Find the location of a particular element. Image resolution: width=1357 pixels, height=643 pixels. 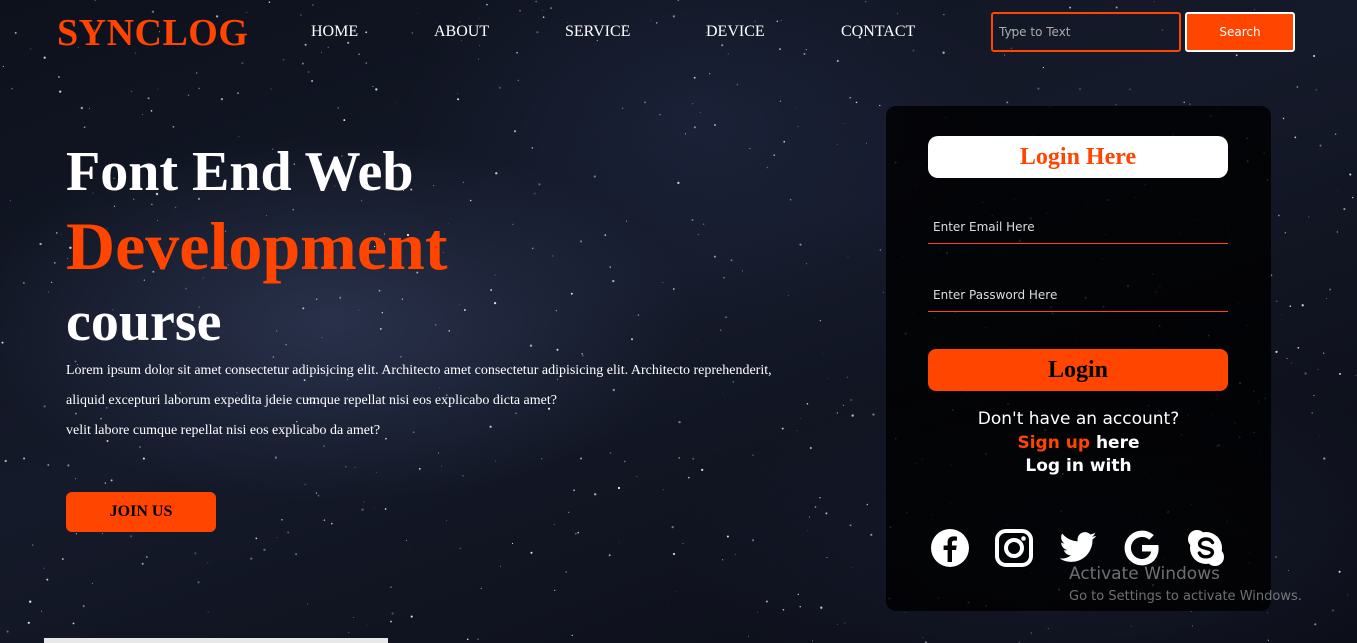

login-title: Login Here is located at coordinates (1078, 157).